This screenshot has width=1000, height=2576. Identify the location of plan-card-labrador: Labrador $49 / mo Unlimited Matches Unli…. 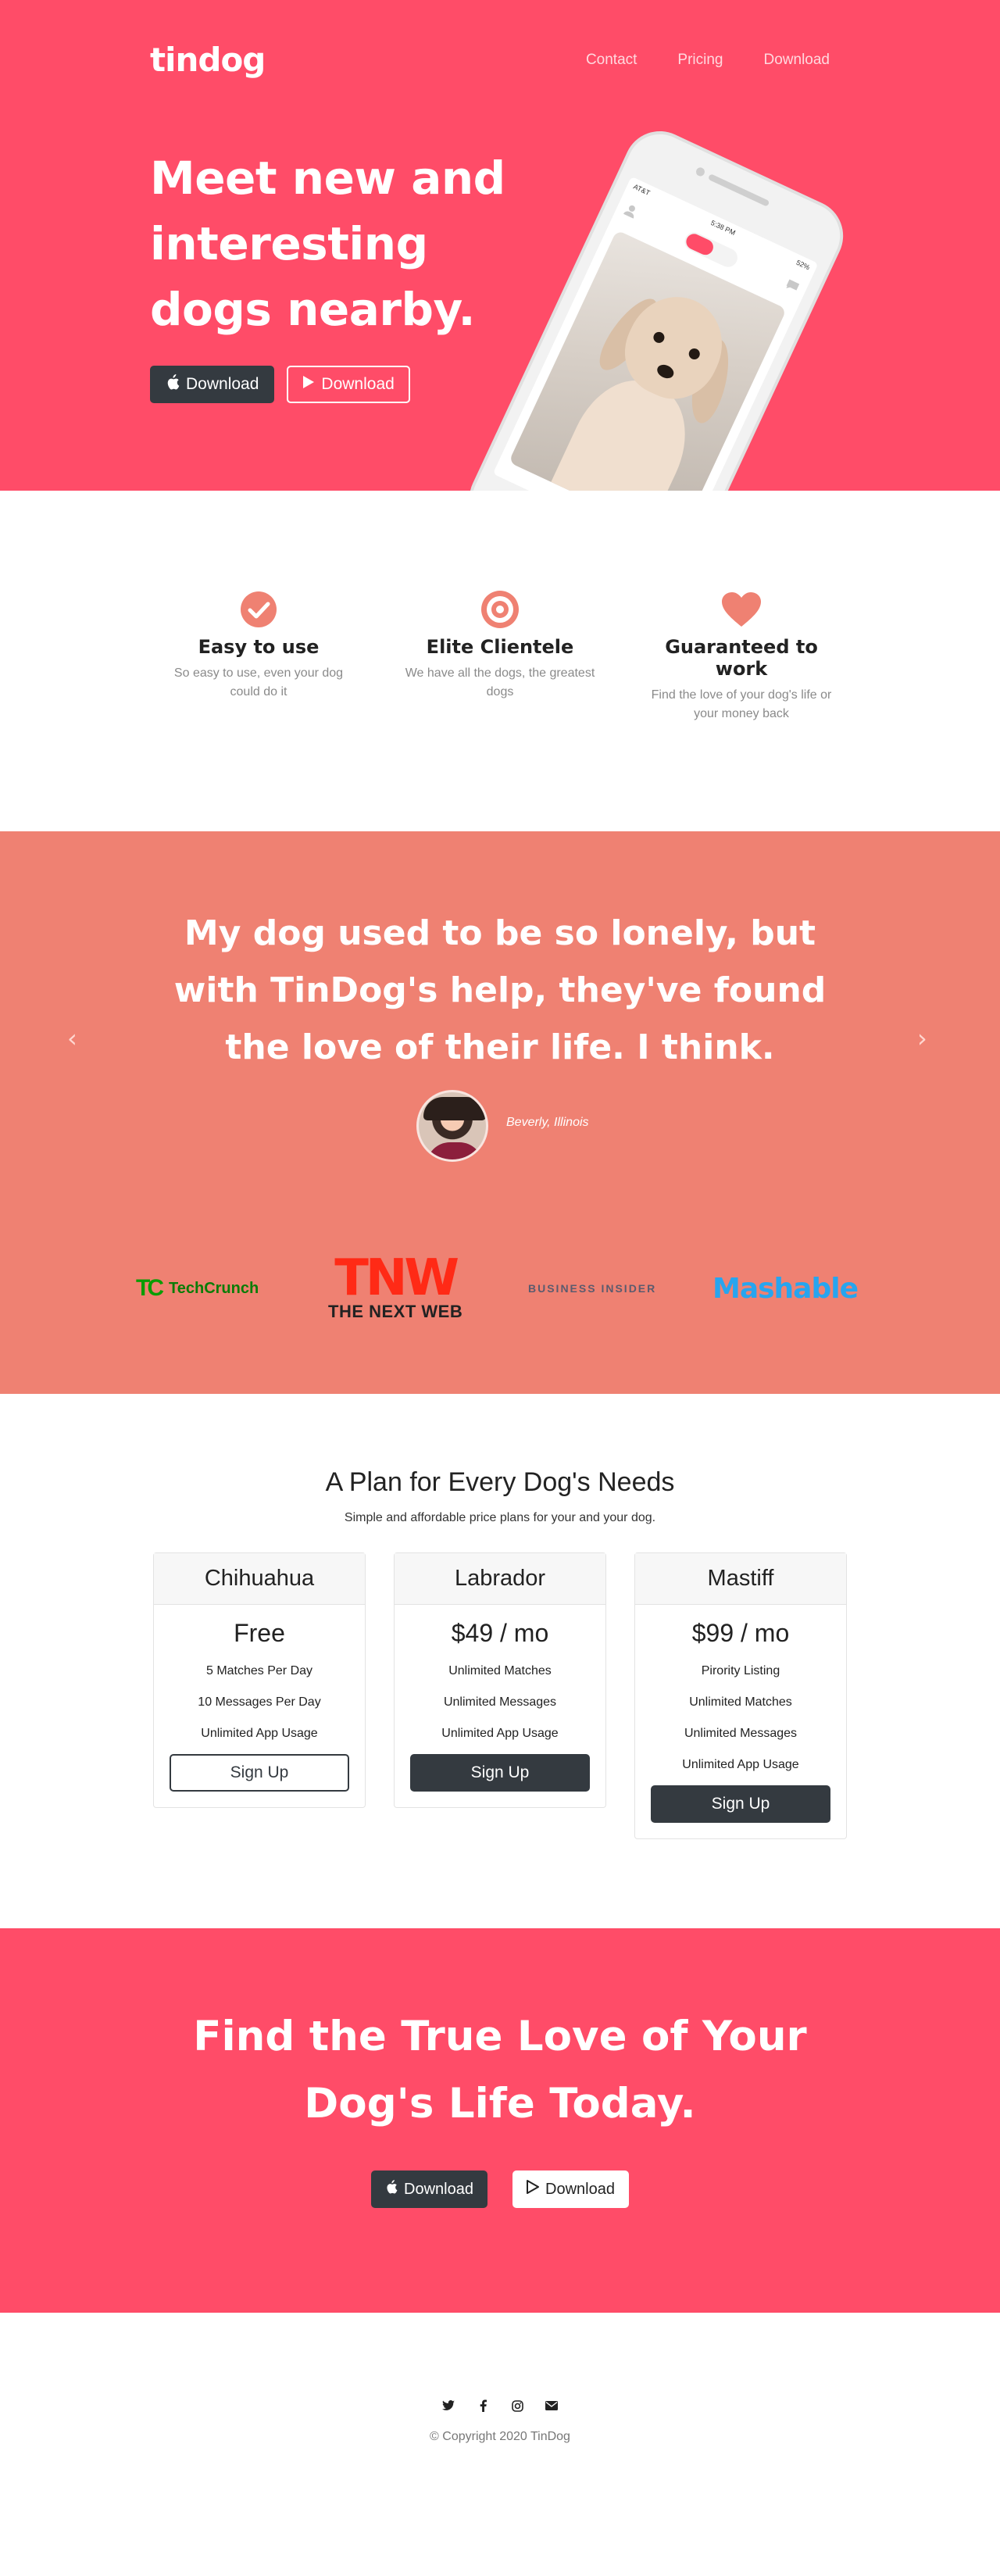
(500, 1680).